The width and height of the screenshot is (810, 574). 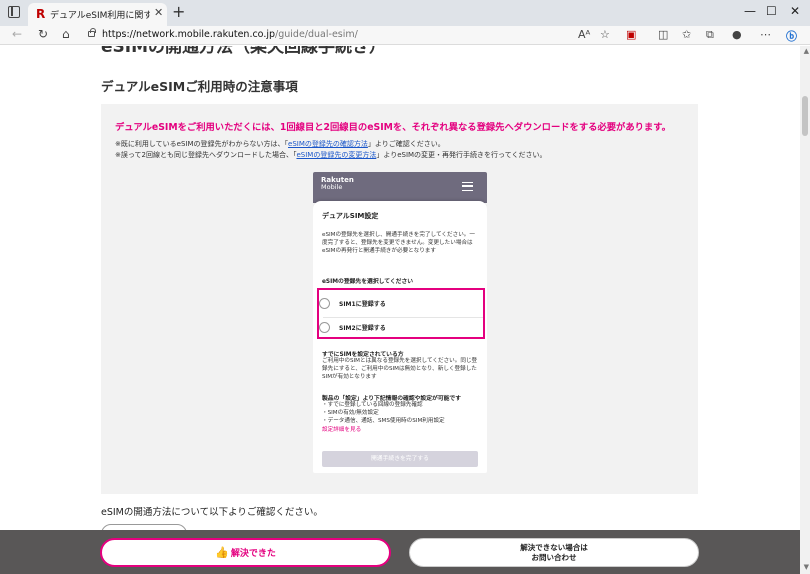 I want to click on extension-icon: ▣, so click(x=631, y=34).